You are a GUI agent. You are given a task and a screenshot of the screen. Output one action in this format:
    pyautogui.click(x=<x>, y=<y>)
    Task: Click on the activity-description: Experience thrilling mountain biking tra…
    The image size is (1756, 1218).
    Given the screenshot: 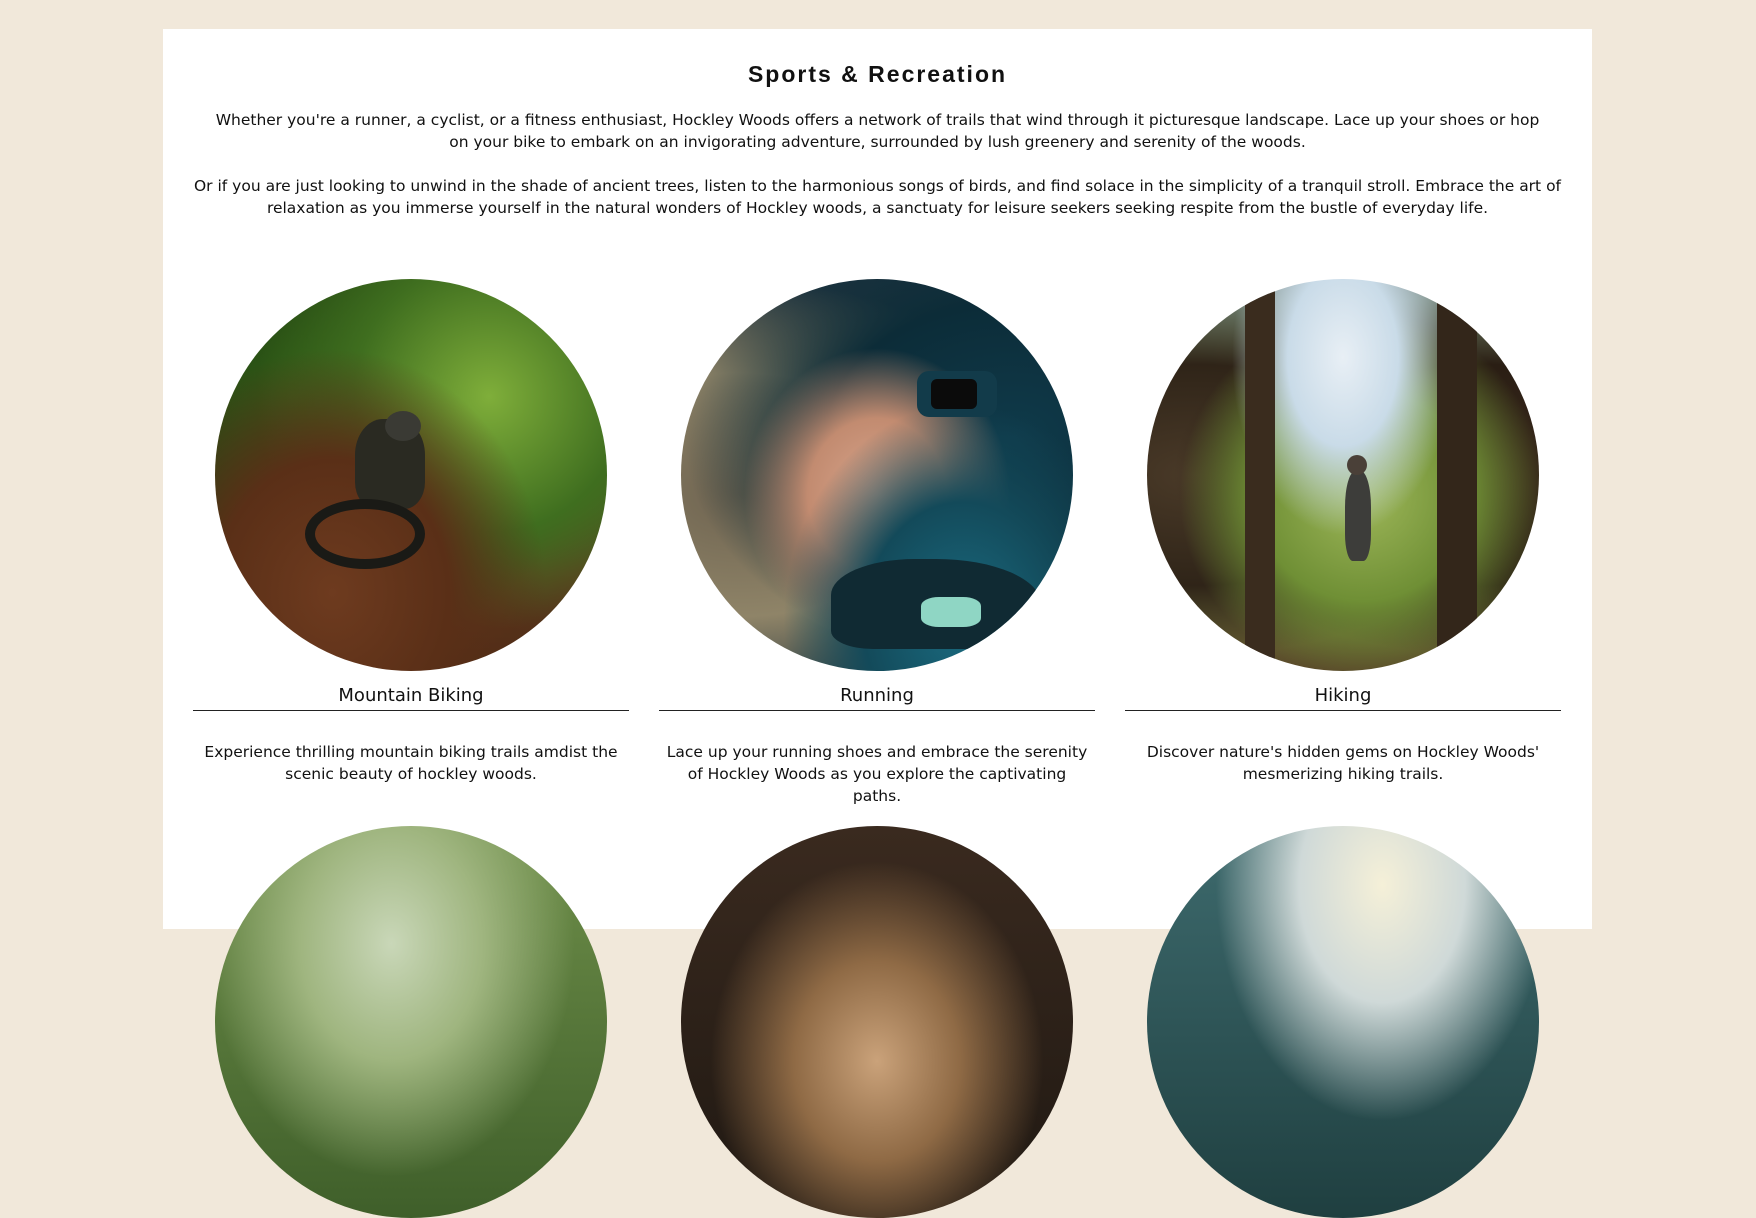 What is the action you would take?
    pyautogui.click(x=411, y=763)
    